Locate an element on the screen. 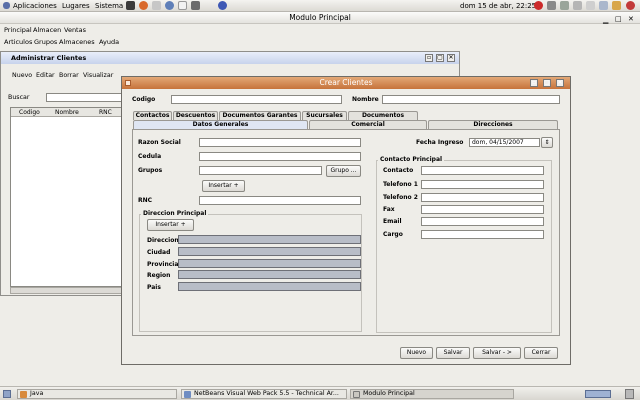 The image size is (640, 400). volume-icon is located at coordinates (551, 5).